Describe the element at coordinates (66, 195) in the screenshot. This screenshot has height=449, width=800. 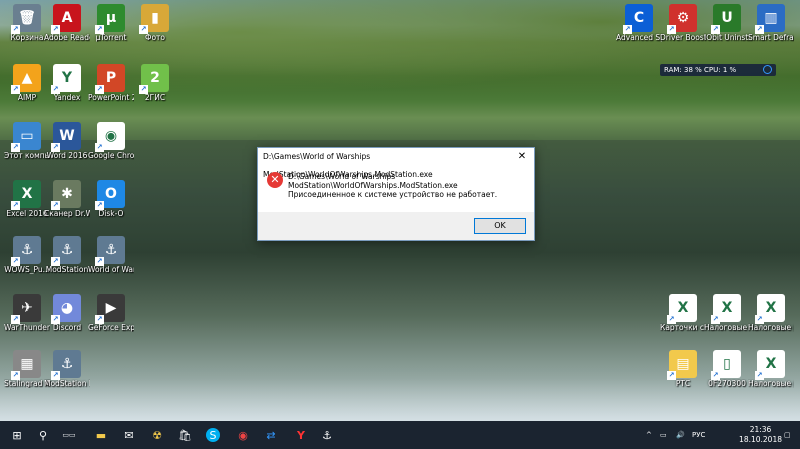
I see `drweb-icon: ✱` at that location.